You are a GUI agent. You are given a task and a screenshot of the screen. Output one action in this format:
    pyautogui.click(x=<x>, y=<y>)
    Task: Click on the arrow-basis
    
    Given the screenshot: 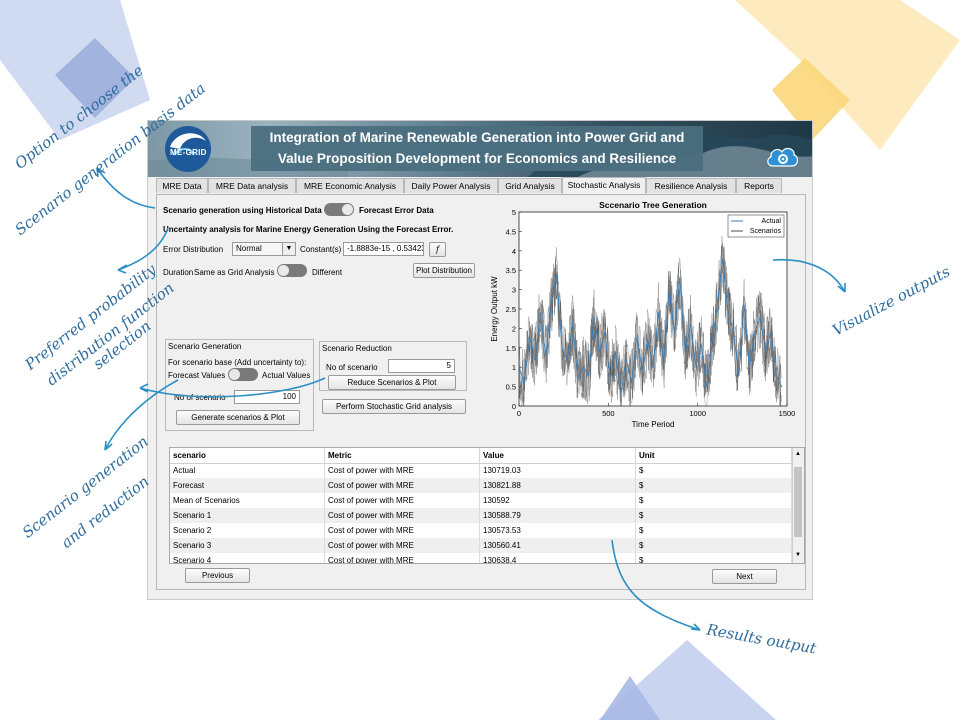 What is the action you would take?
    pyautogui.click(x=126, y=188)
    